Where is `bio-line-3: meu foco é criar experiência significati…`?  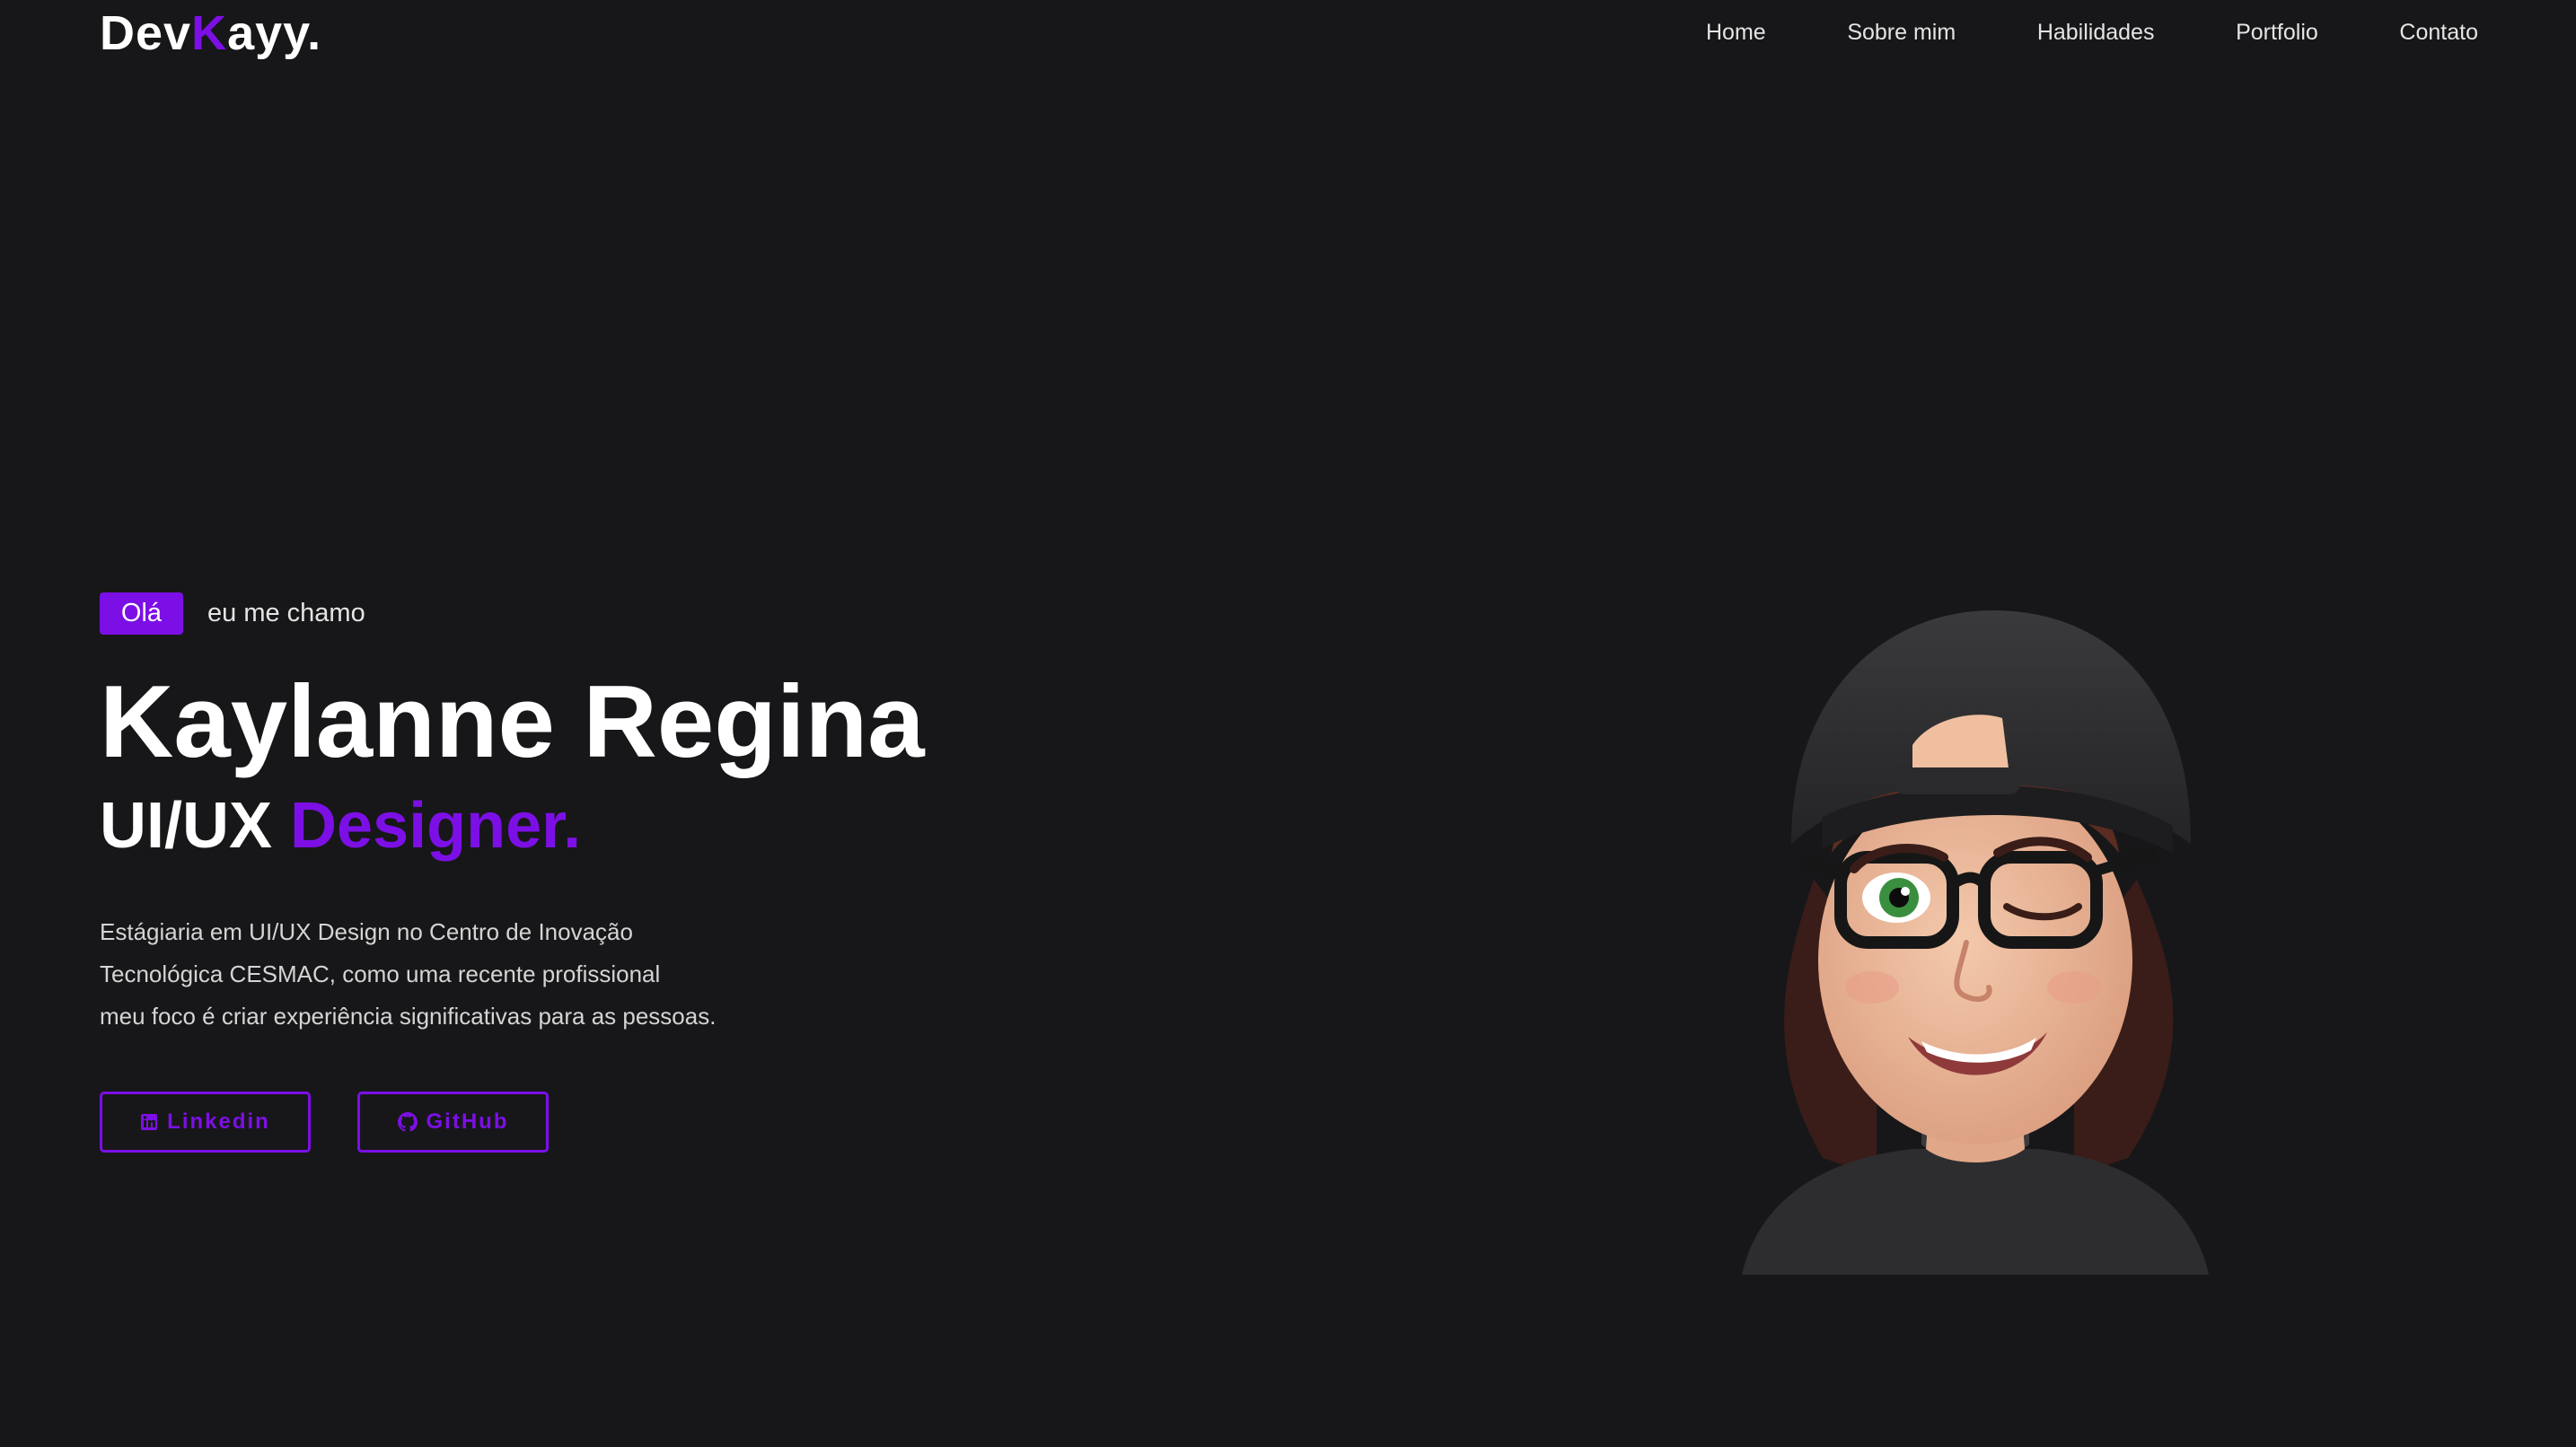 bio-line-3: meu foco é criar experiência significati… is located at coordinates (408, 1016).